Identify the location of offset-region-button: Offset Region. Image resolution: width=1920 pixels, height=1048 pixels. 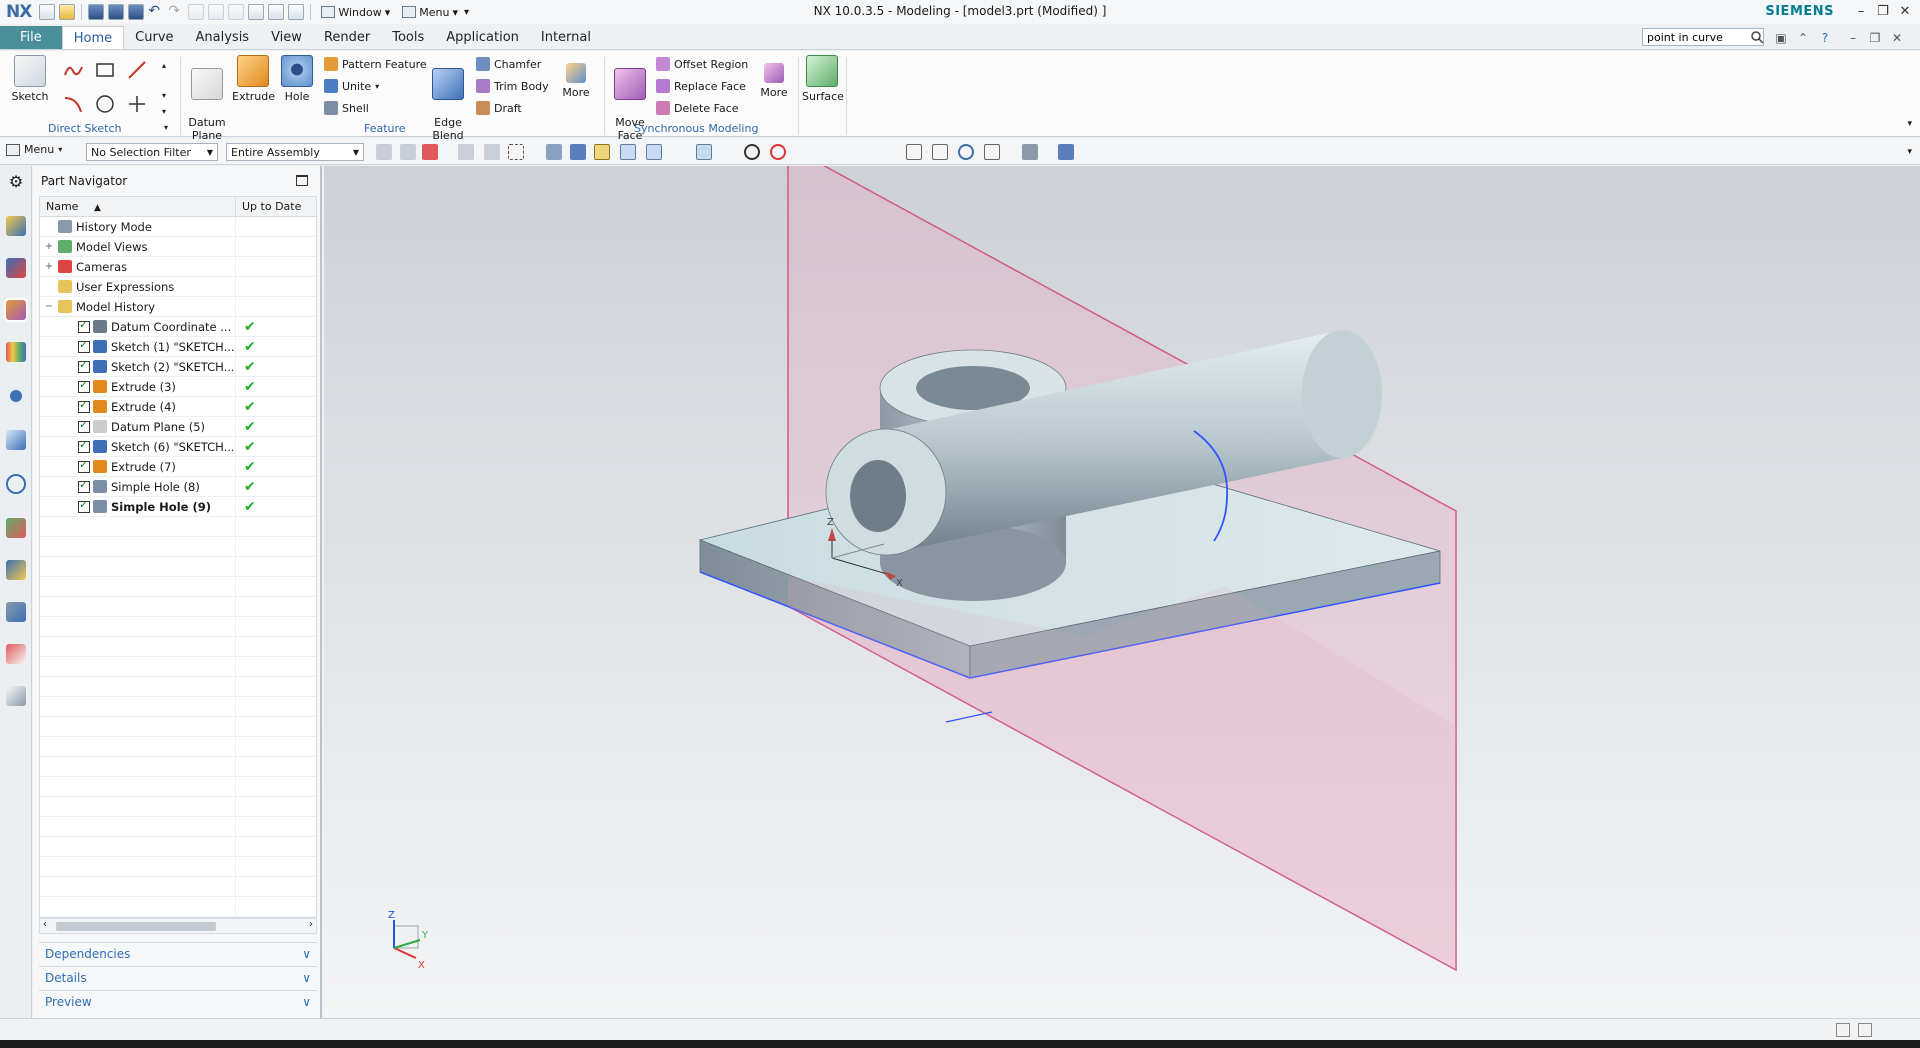
(702, 64).